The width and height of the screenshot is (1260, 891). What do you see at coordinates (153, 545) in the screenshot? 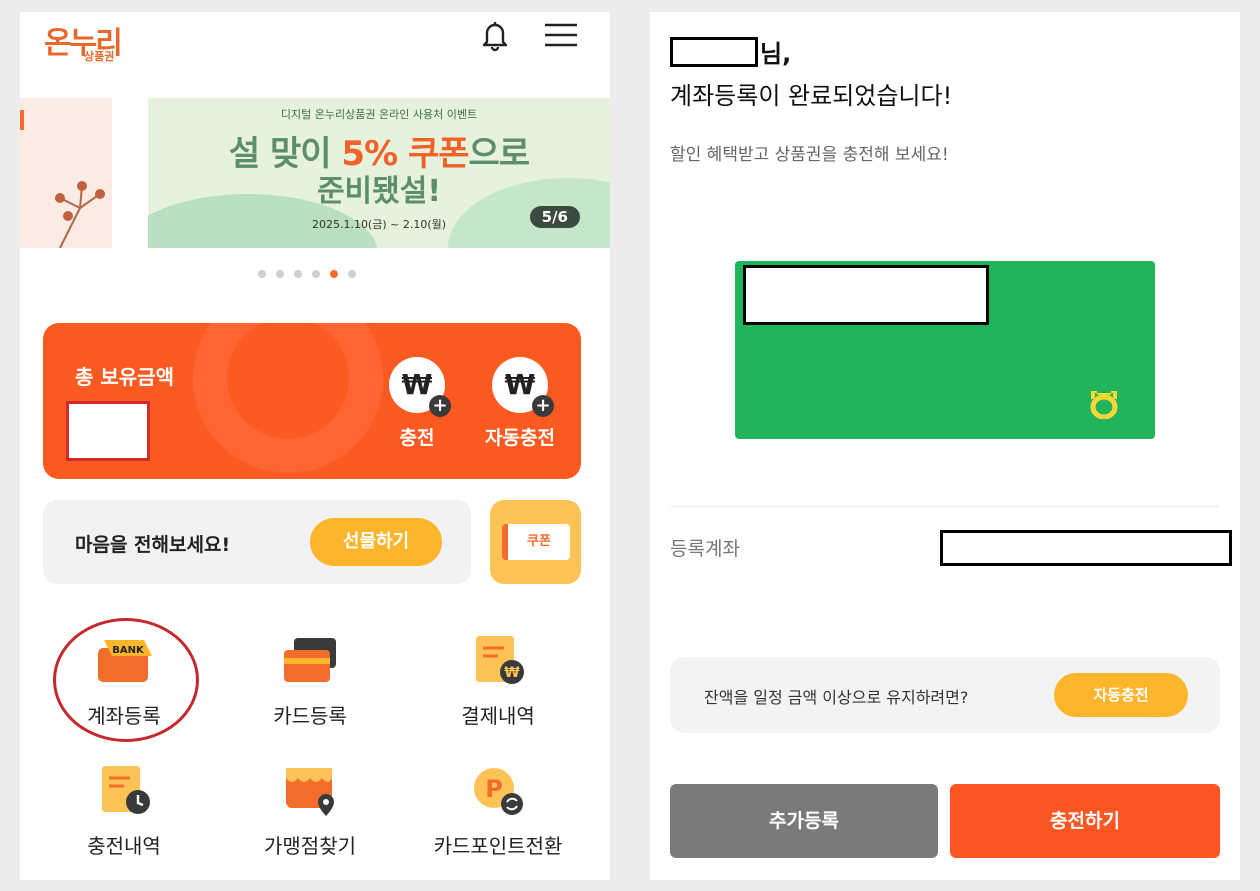
I see `gift-text: 마음을 전해보세요!` at bounding box center [153, 545].